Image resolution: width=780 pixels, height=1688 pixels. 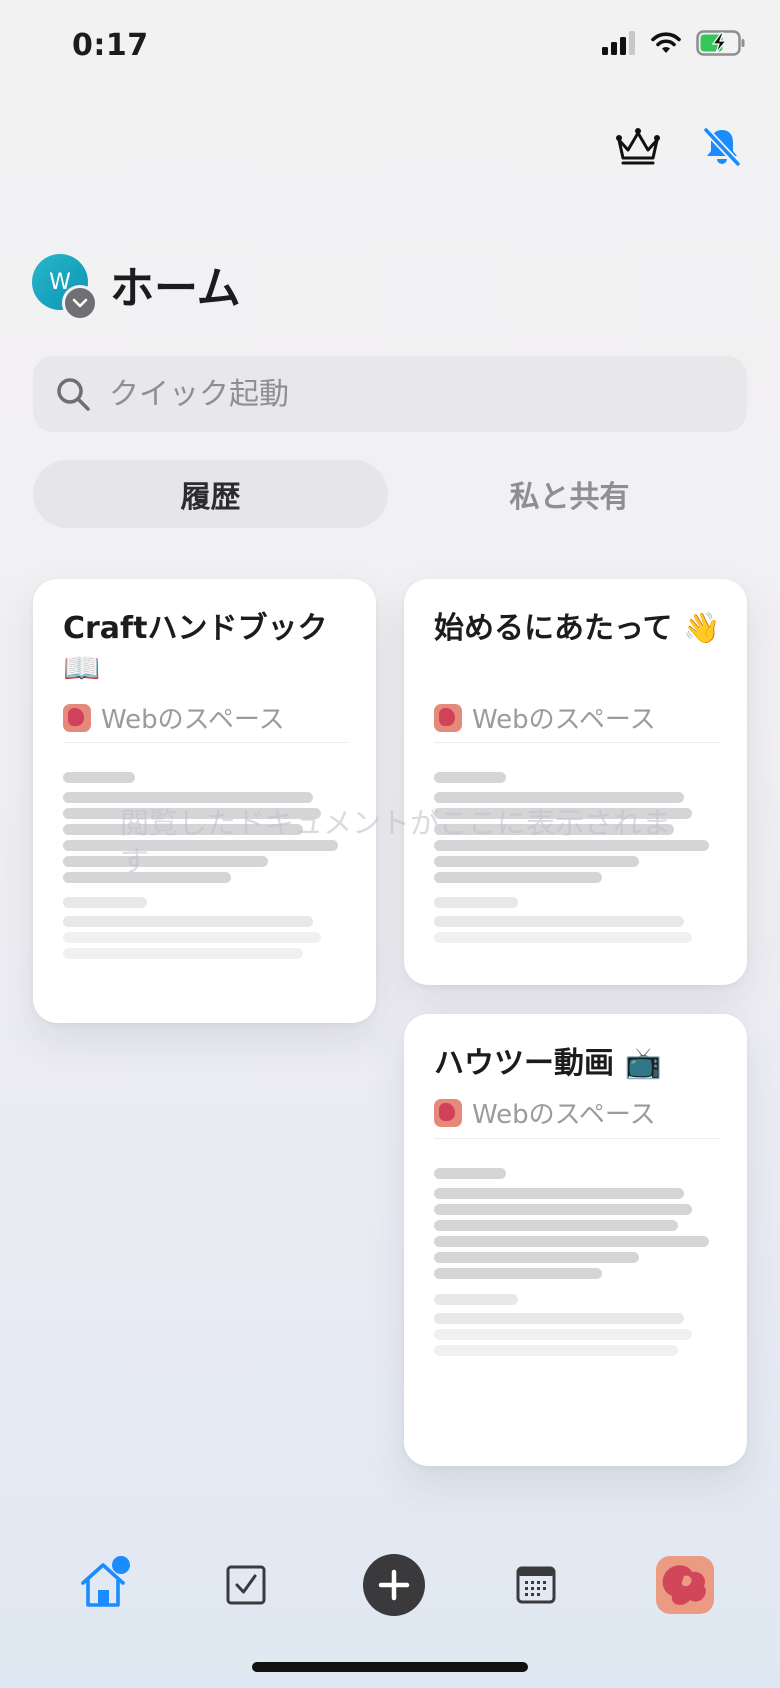 I want to click on status-time: 0:17, so click(x=110, y=45).